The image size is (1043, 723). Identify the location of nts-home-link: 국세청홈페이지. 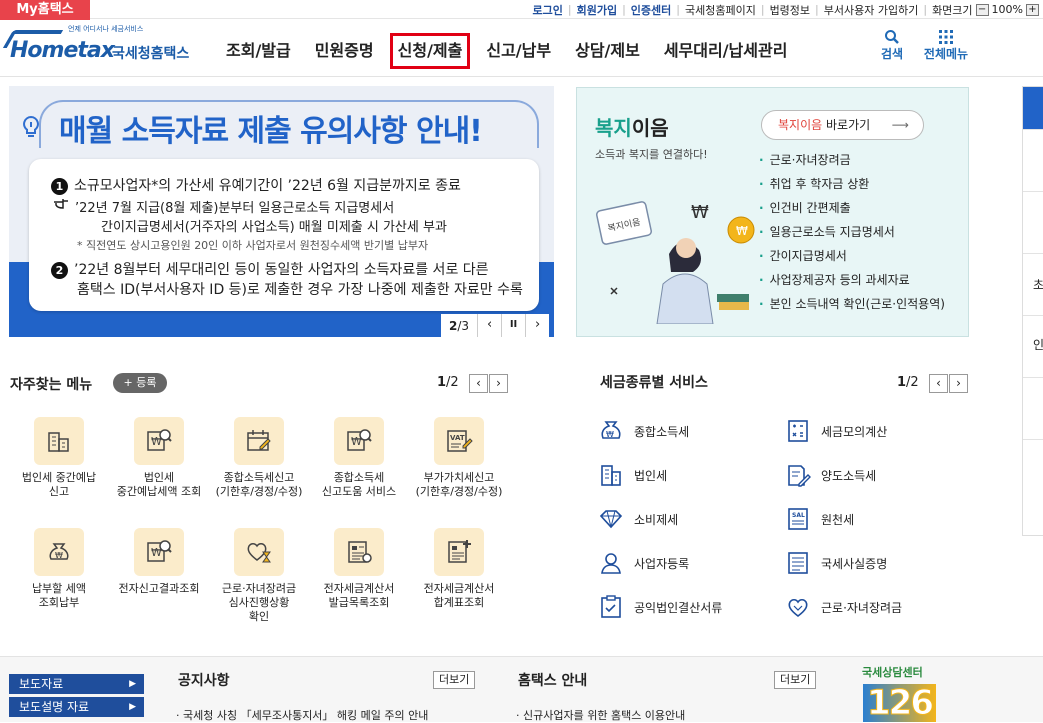
(720, 10).